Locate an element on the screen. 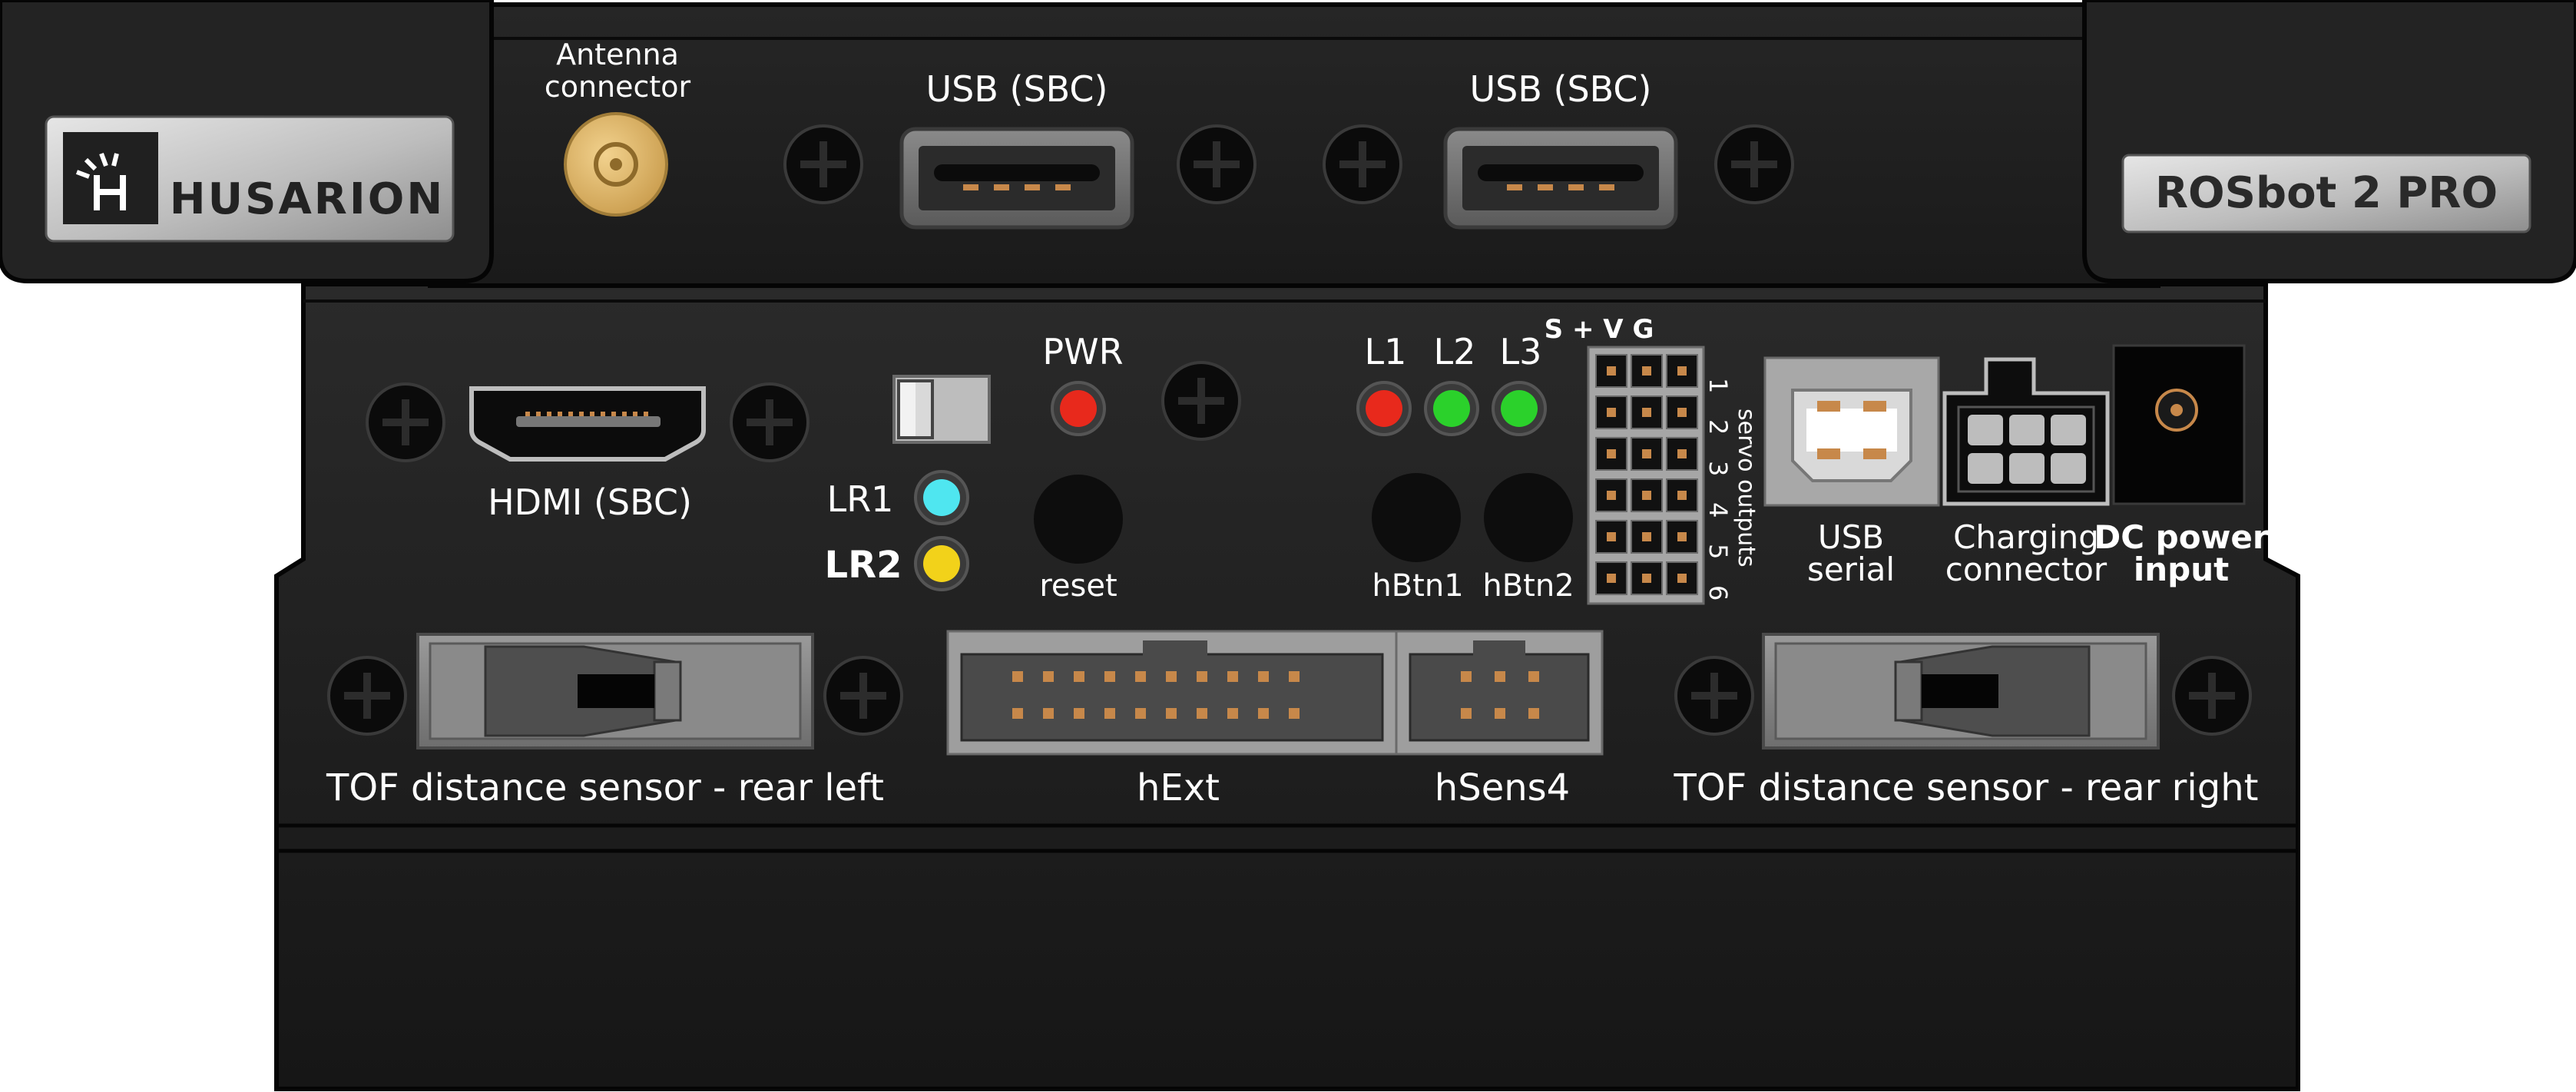 Image resolution: width=2576 pixels, height=1092 pixels. model-badge-text: ROSbot 2 PRO is located at coordinates (2326, 193).